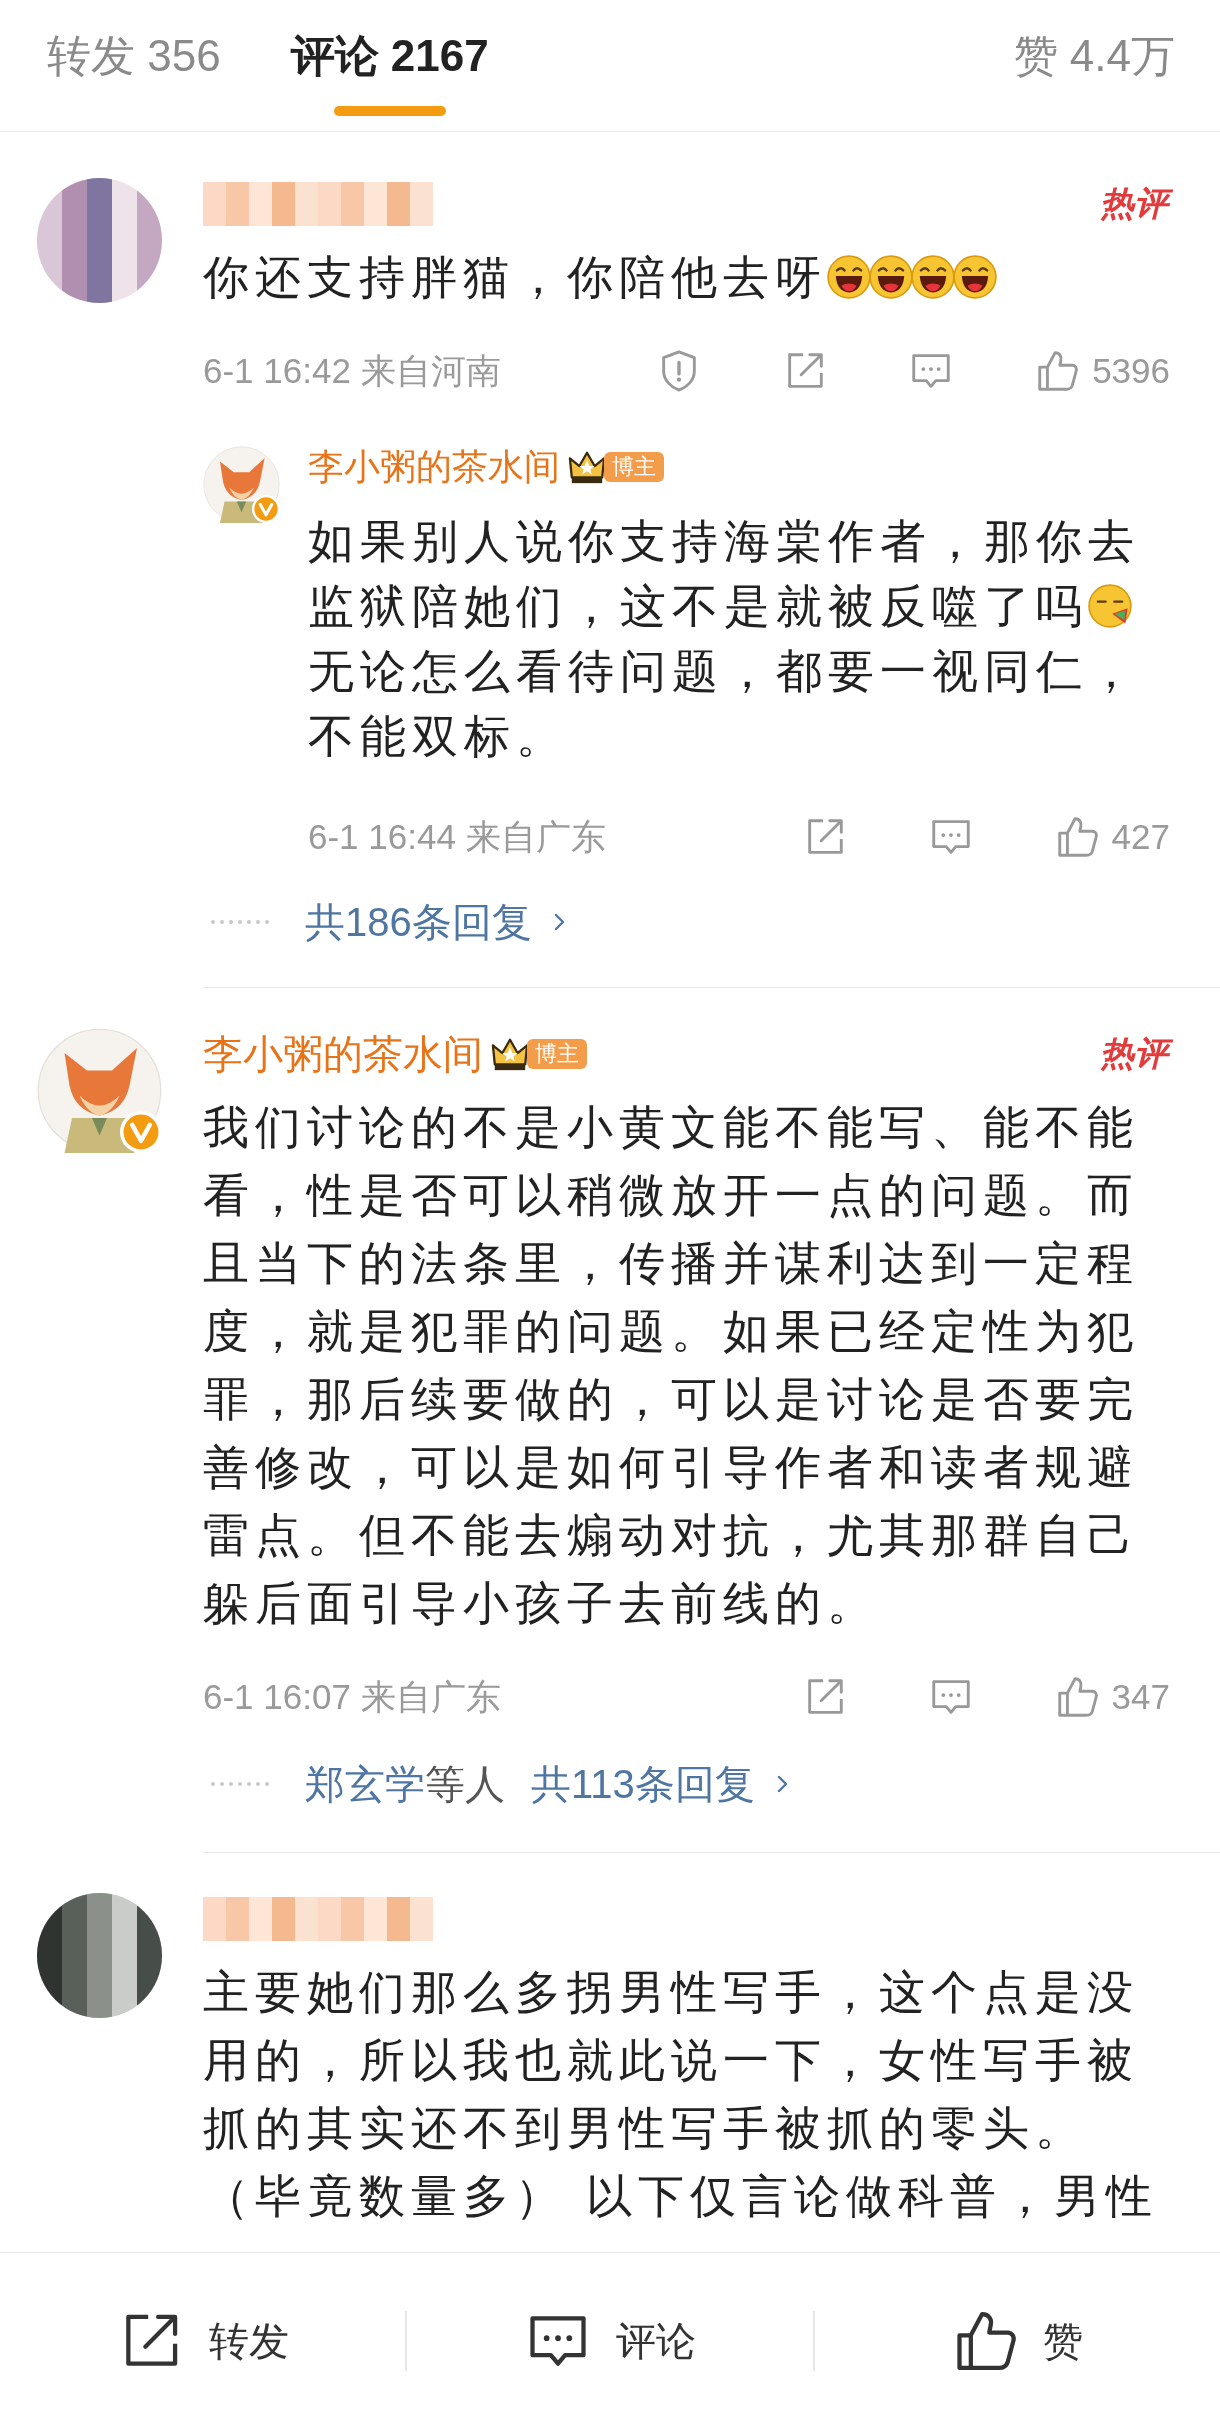  What do you see at coordinates (352, 1696) in the screenshot?
I see `timestamp: 6-1 16:07 来自广东` at bounding box center [352, 1696].